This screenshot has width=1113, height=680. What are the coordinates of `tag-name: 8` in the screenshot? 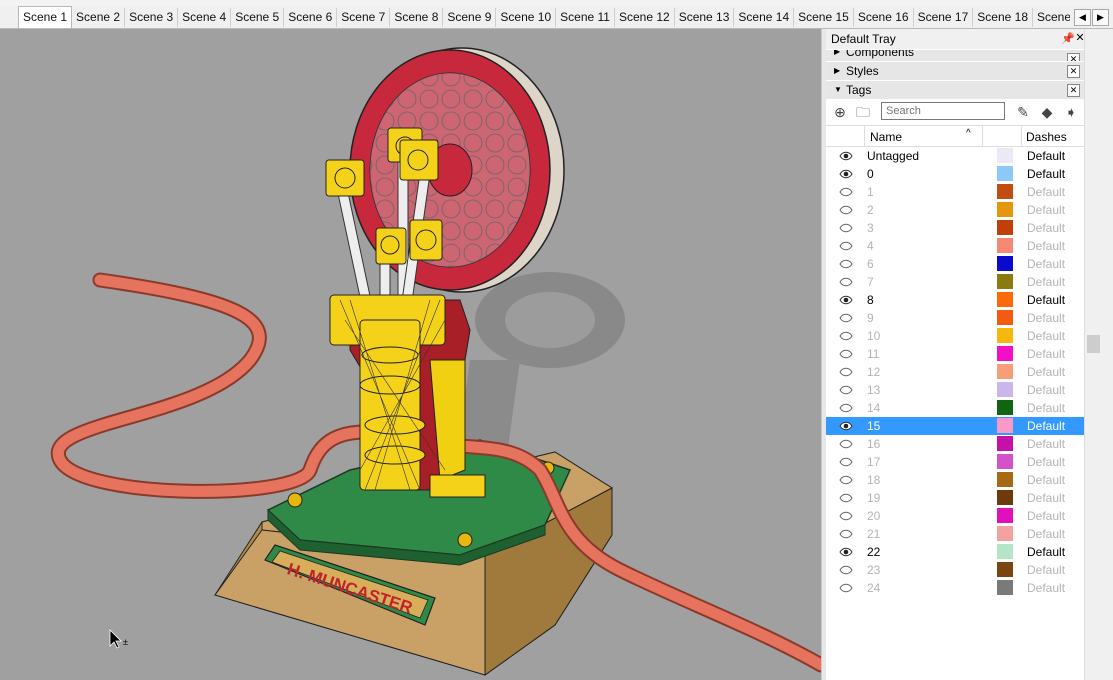 It's located at (870, 300).